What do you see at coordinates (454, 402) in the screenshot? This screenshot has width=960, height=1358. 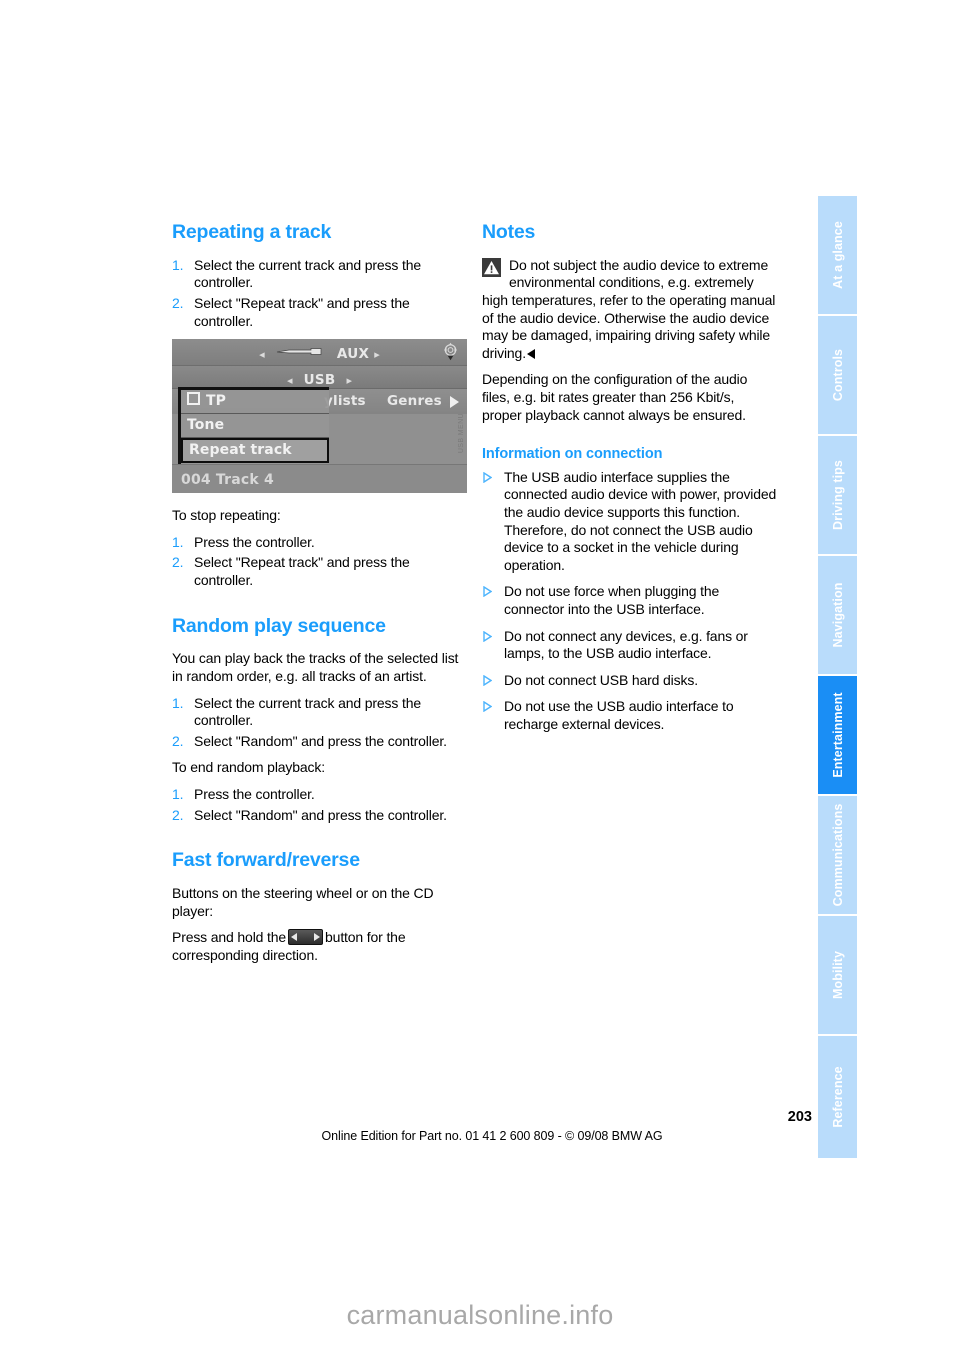 I see `tab-next-arrow-icon` at bounding box center [454, 402].